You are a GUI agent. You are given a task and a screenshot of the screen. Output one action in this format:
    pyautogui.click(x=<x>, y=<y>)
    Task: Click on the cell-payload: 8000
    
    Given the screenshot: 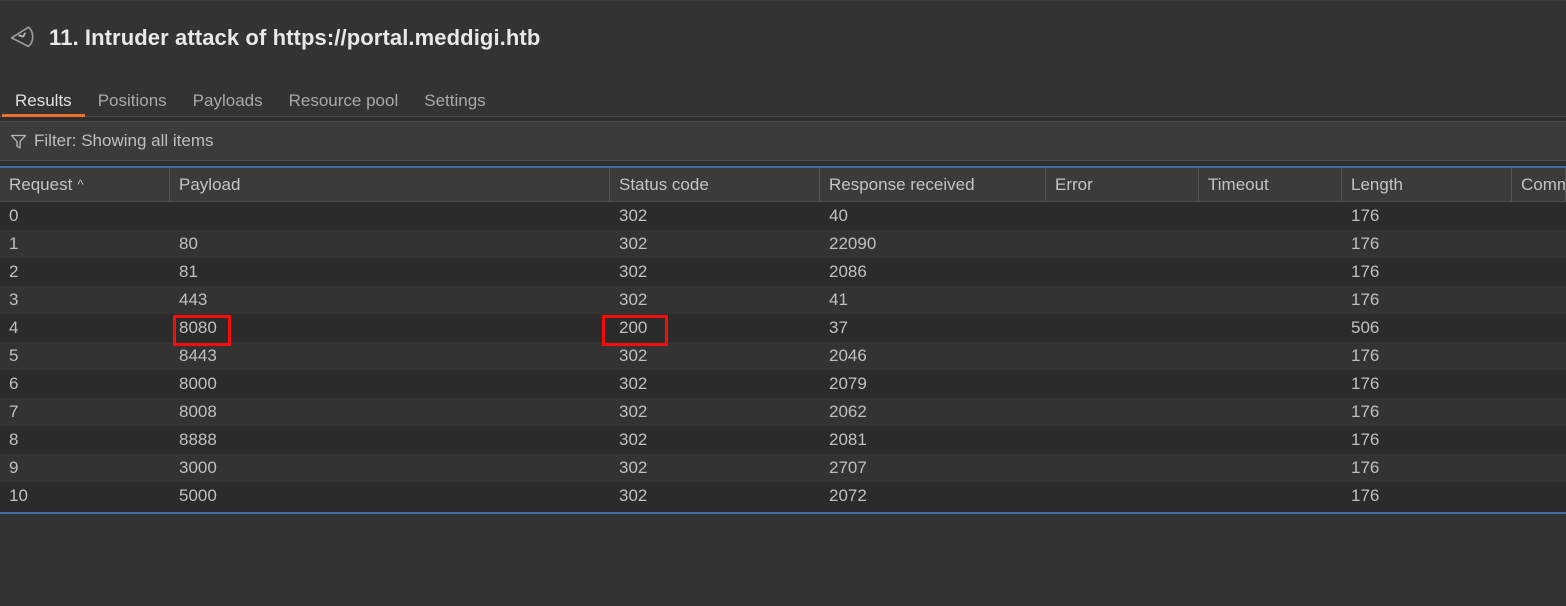 What is the action you would take?
    pyautogui.click(x=198, y=383)
    